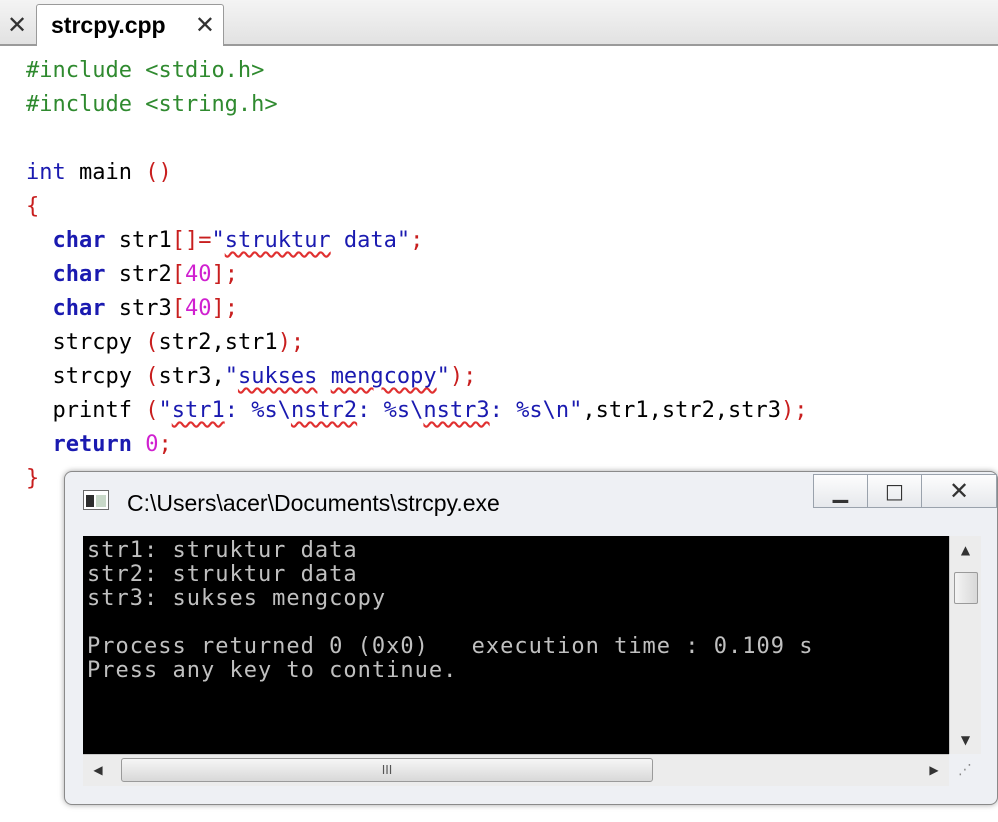 The width and height of the screenshot is (998, 822). Describe the element at coordinates (965, 770) in the screenshot. I see `resize-grip-icon: ⋰` at that location.